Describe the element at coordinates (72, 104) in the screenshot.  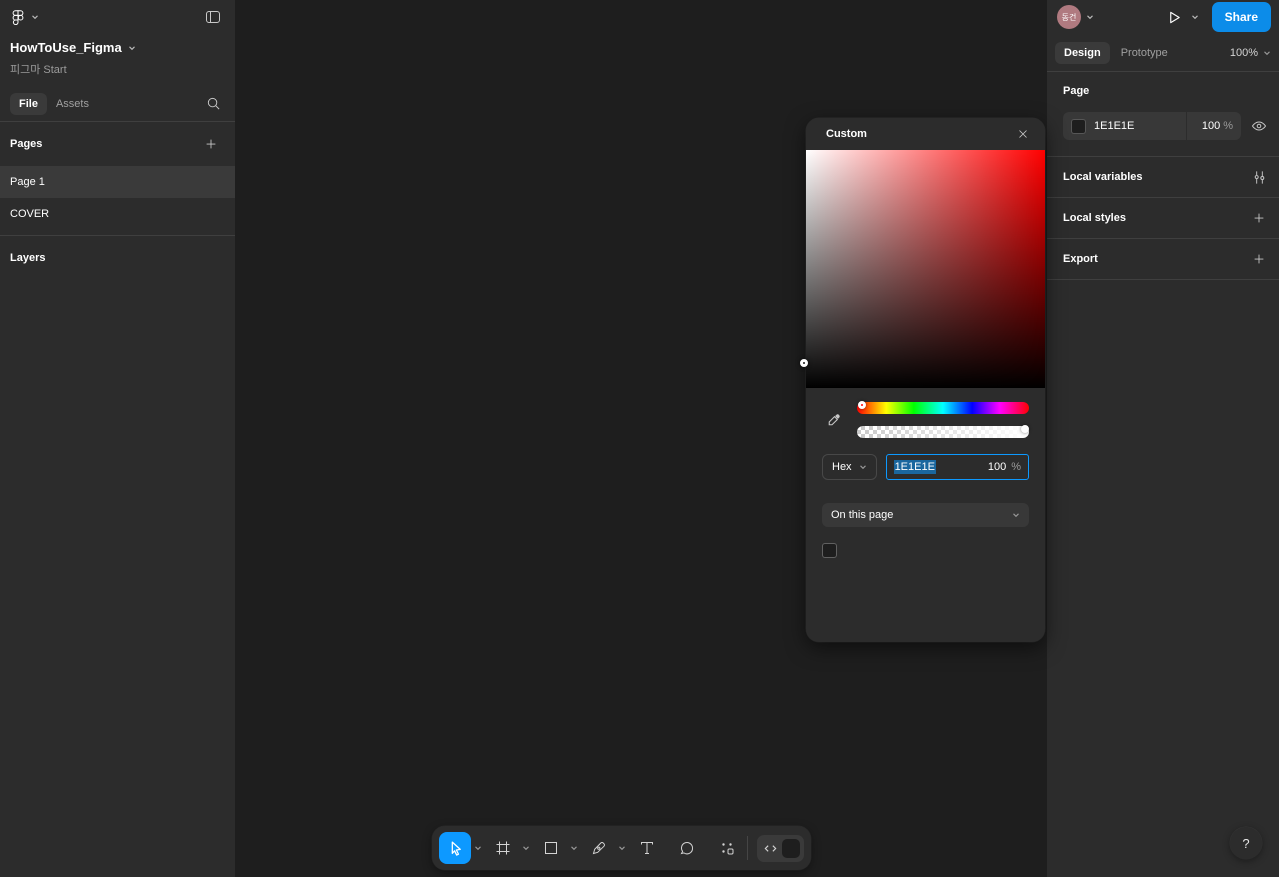
I see `tab-assets: Assets` at that location.